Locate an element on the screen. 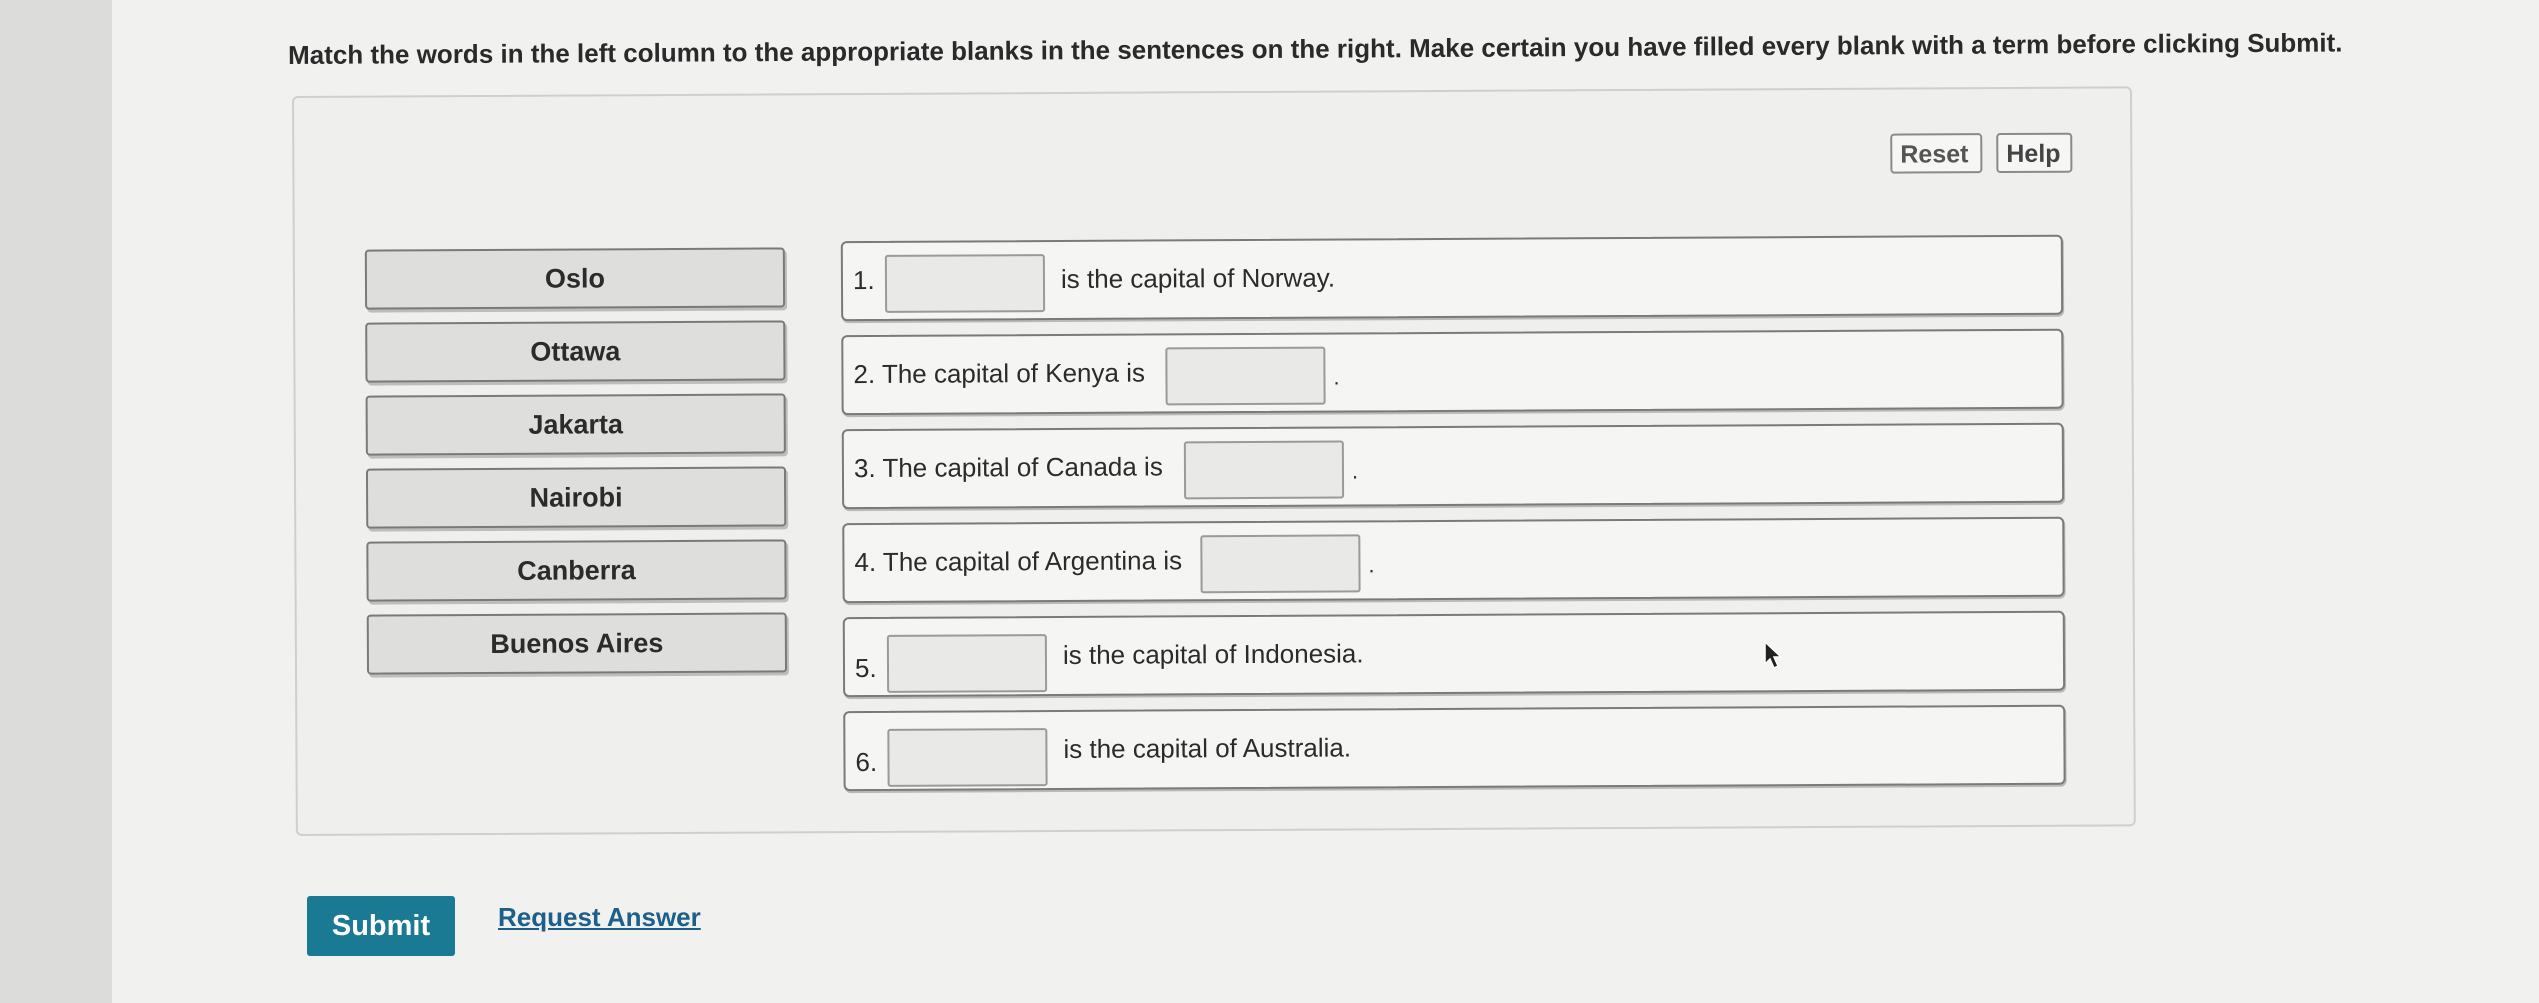 The image size is (2539, 1003). sentence-text: is the capital of Australia. is located at coordinates (1207, 748).